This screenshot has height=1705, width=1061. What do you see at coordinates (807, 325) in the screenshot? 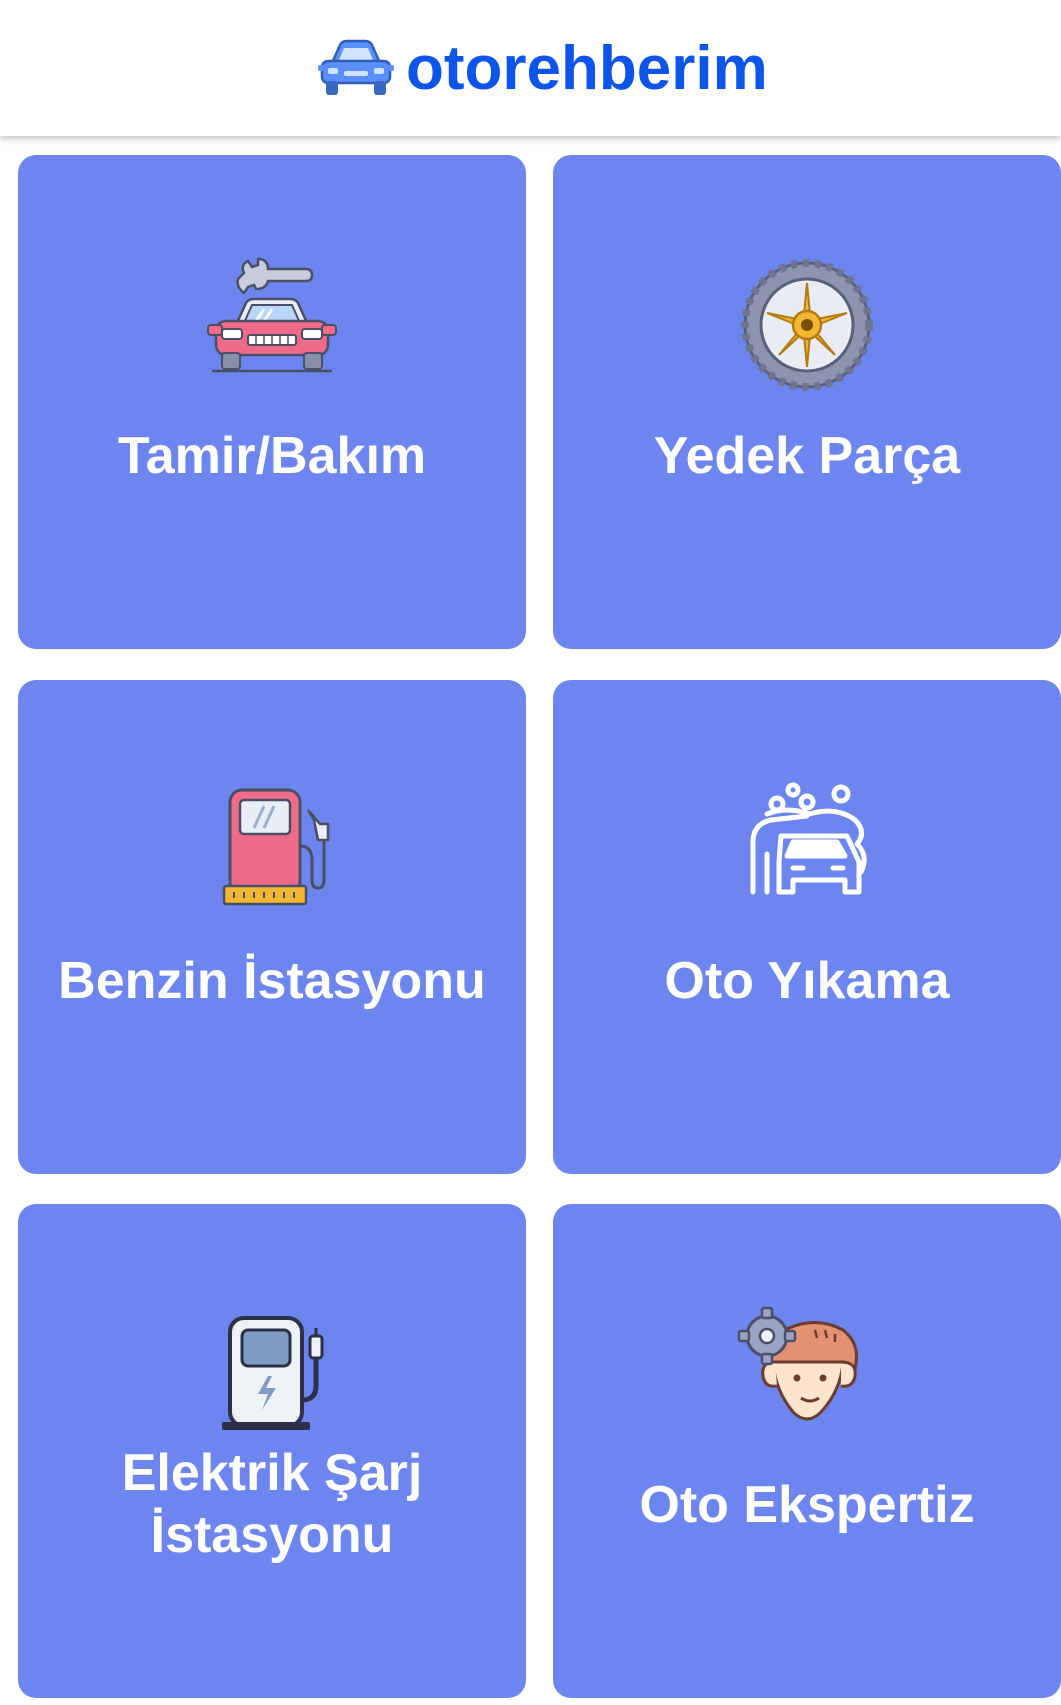
I see `tire-icon` at bounding box center [807, 325].